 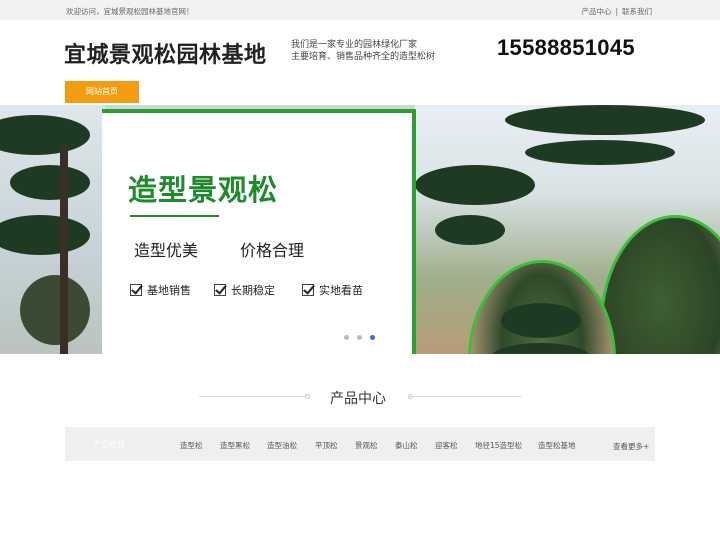 What do you see at coordinates (341, 290) in the screenshot?
I see `feature-label: 实地看苗` at bounding box center [341, 290].